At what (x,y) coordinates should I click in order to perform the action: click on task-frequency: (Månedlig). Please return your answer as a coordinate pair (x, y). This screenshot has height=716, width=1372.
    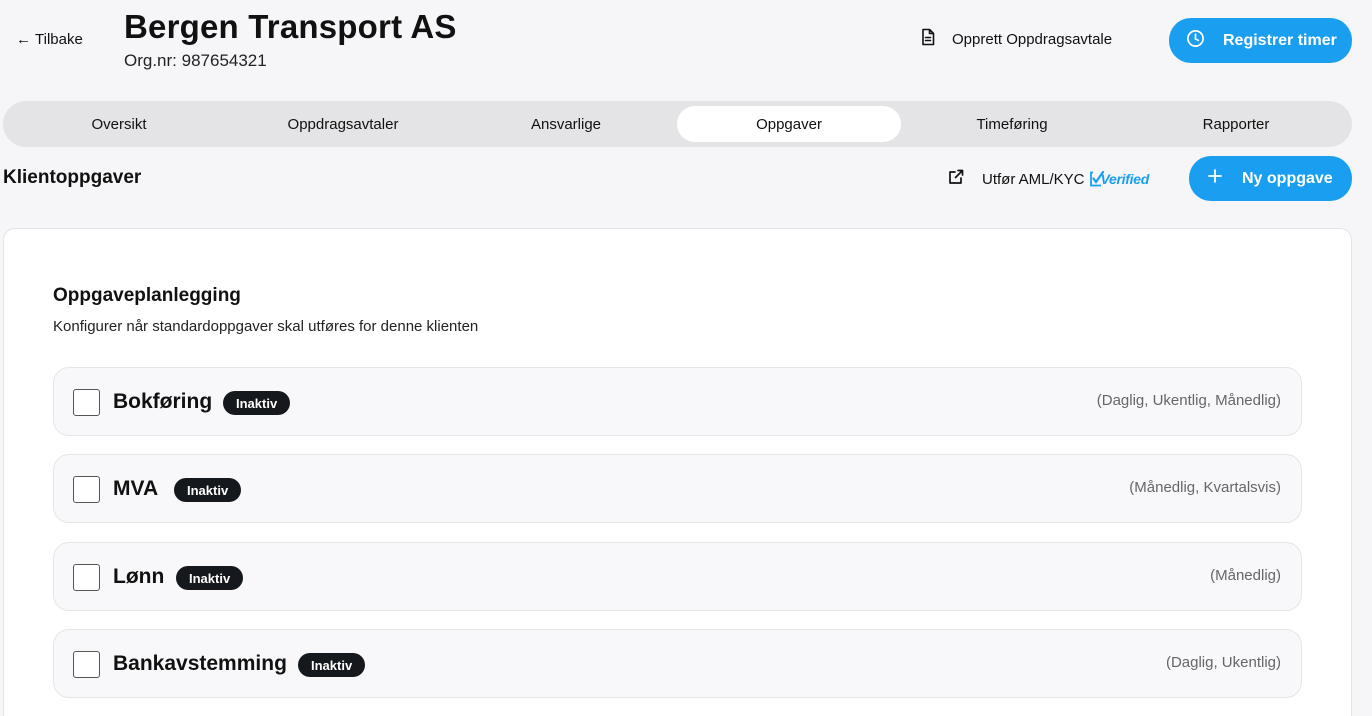
    Looking at the image, I should click on (1245, 575).